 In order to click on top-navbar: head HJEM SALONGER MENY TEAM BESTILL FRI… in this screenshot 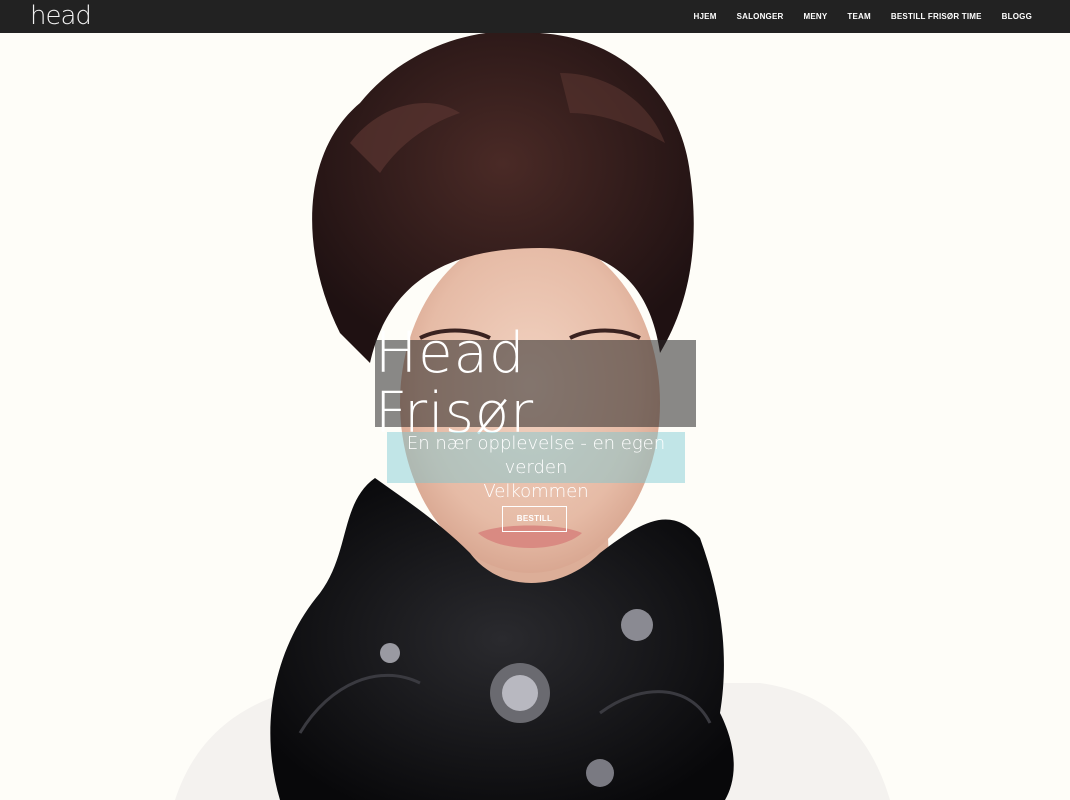, I will do `click(535, 16)`.